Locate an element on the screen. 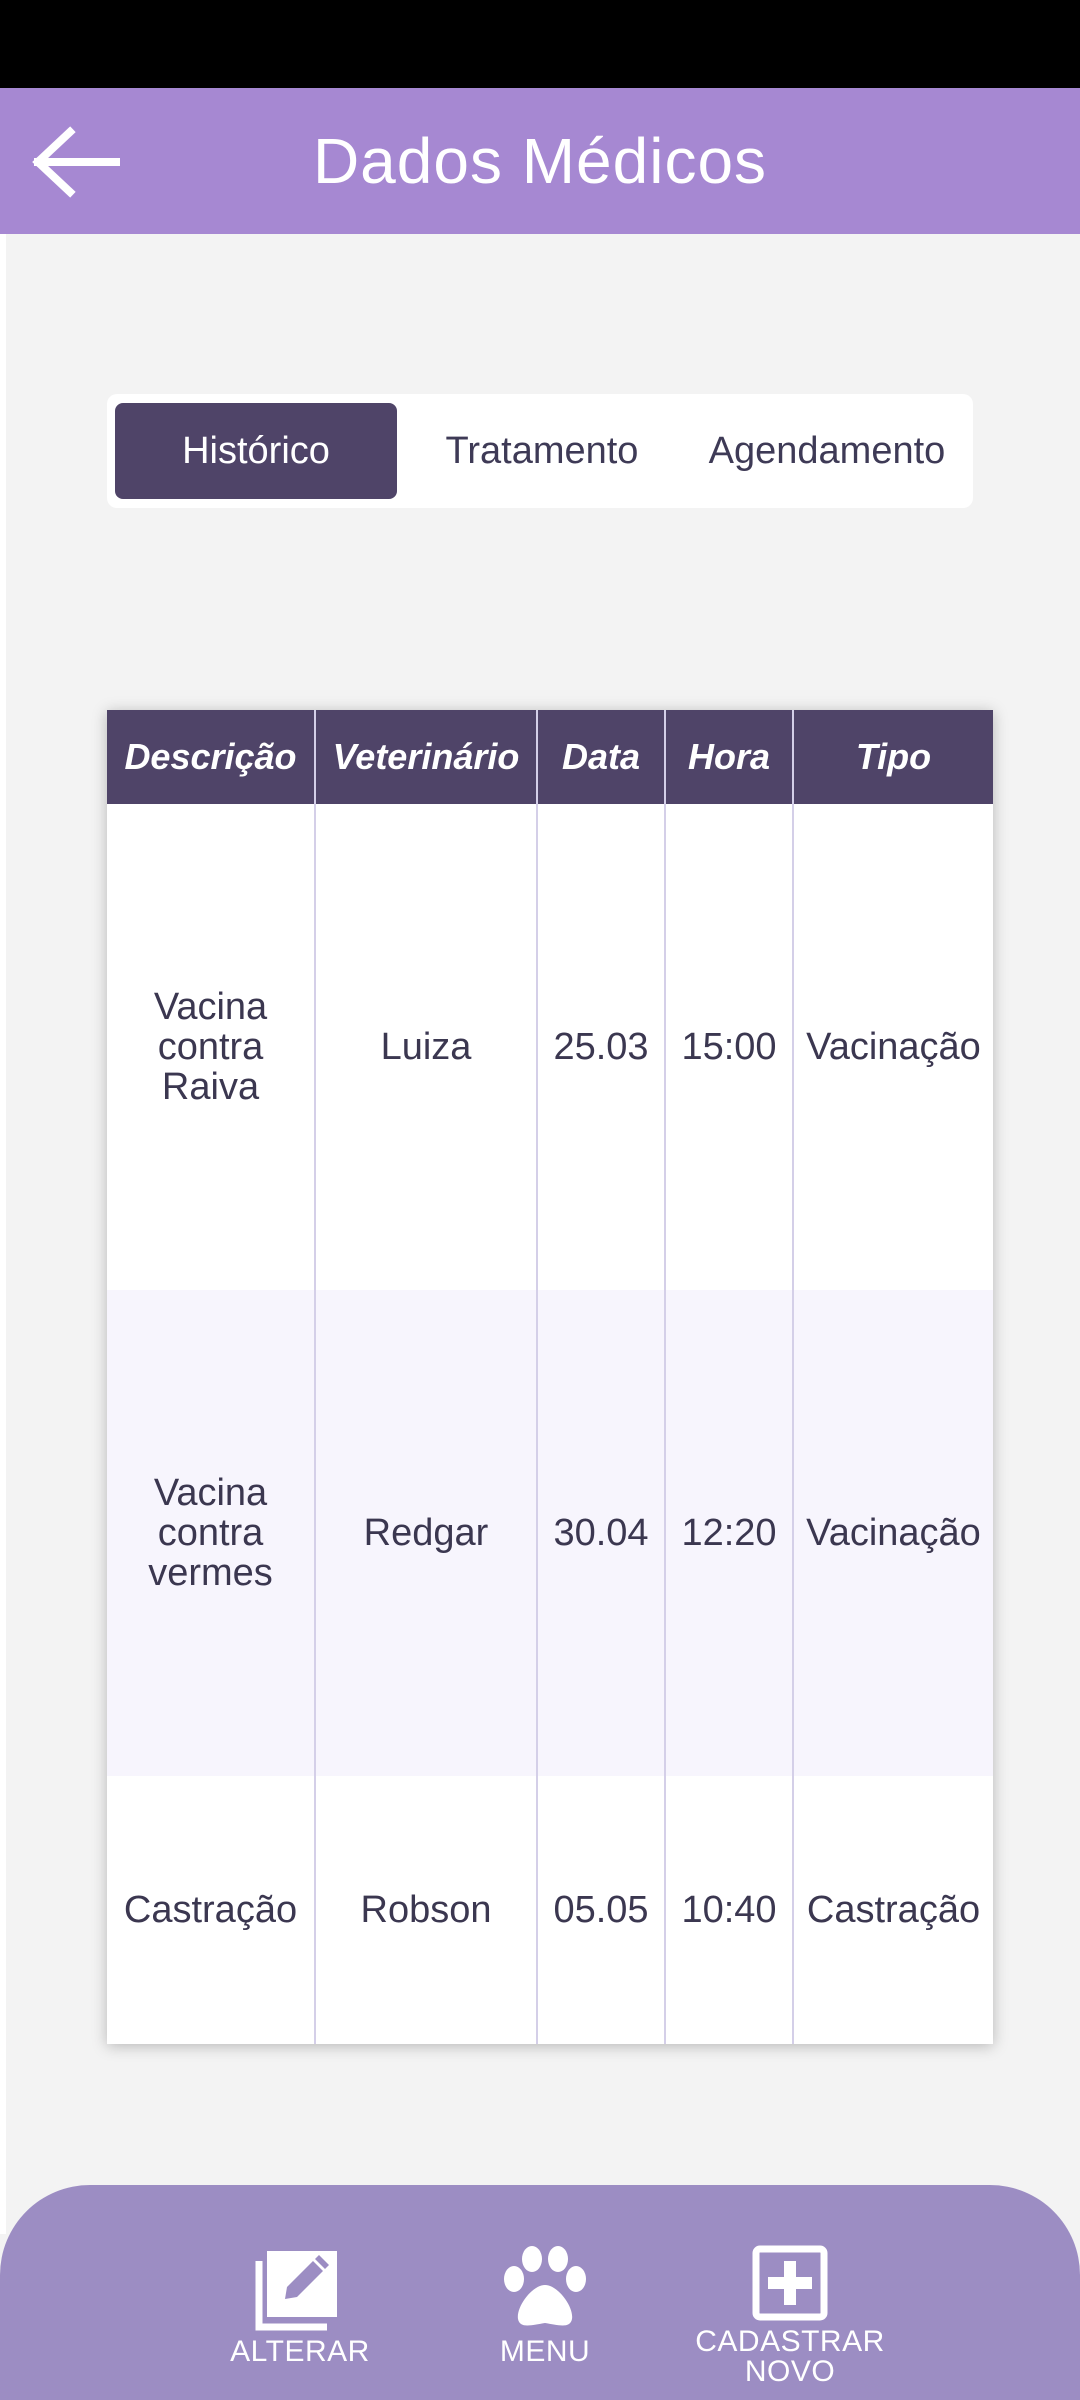 The image size is (1080, 2400). tab-tratamento: Tratamento is located at coordinates (542, 451).